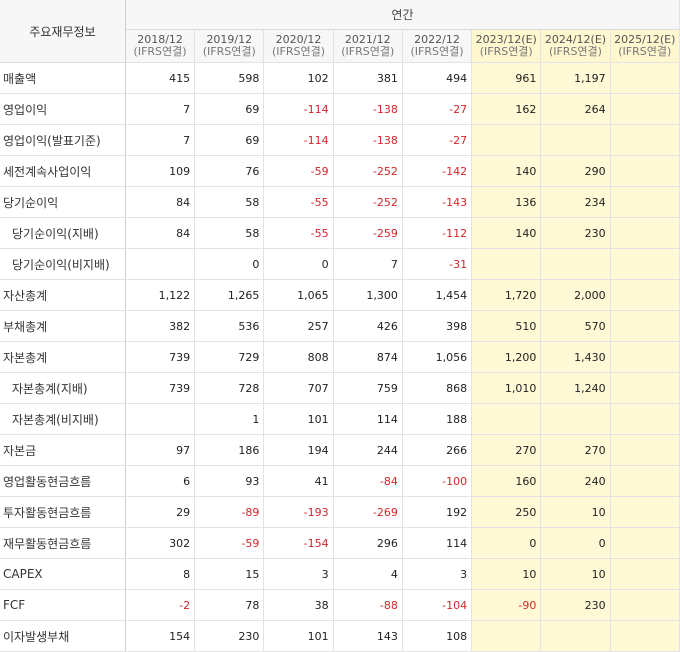 Image resolution: width=680 pixels, height=652 pixels. What do you see at coordinates (368, 450) in the screenshot?
I see `value-cell: 244` at bounding box center [368, 450].